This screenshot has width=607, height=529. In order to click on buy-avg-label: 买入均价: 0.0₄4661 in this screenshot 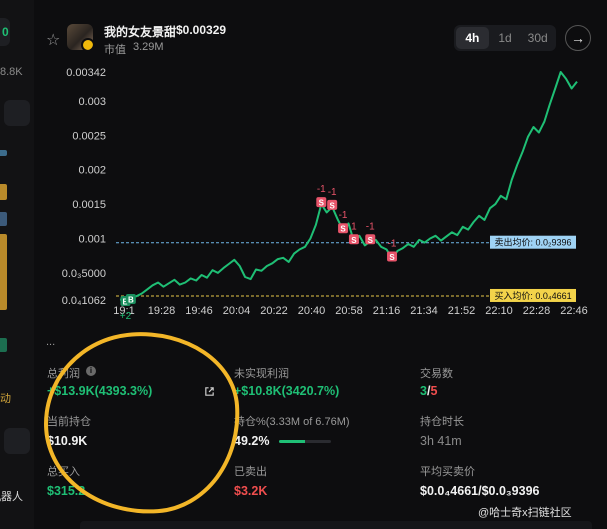, I will do `click(532, 295)`.